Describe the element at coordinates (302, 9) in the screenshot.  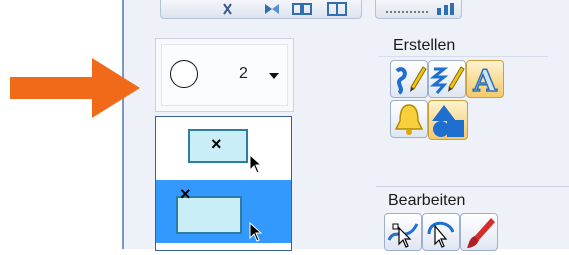
I see `align-icon` at that location.